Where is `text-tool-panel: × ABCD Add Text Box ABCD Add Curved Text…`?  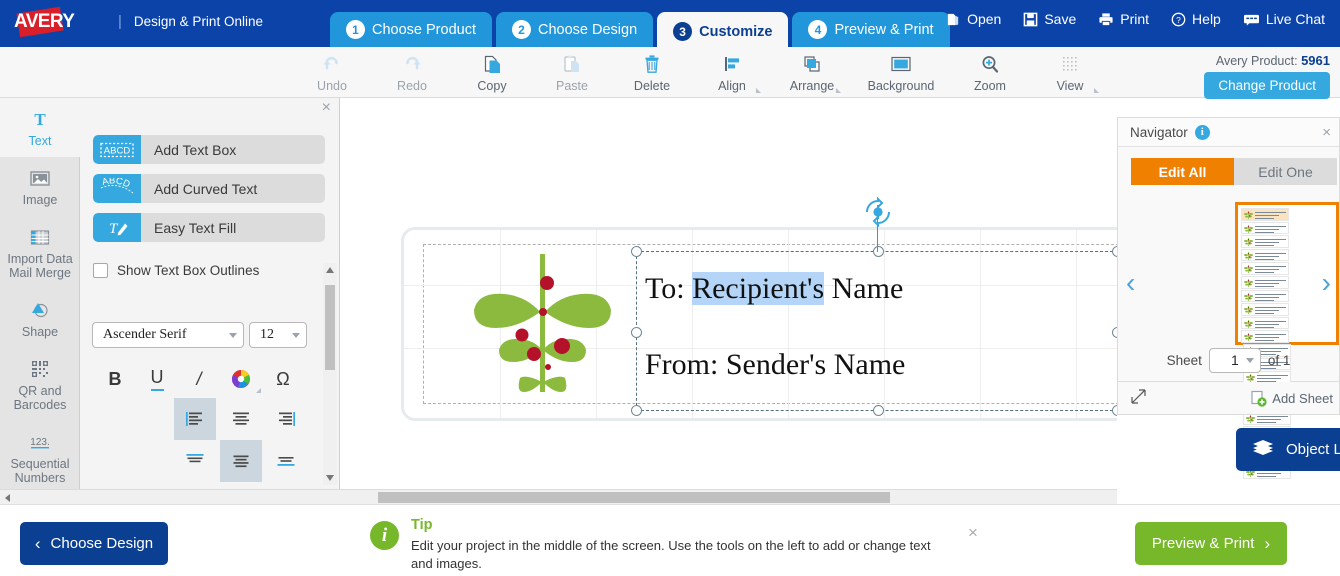 text-tool-panel: × ABCD Add Text Box ABCD Add Curved Text… is located at coordinates (210, 294).